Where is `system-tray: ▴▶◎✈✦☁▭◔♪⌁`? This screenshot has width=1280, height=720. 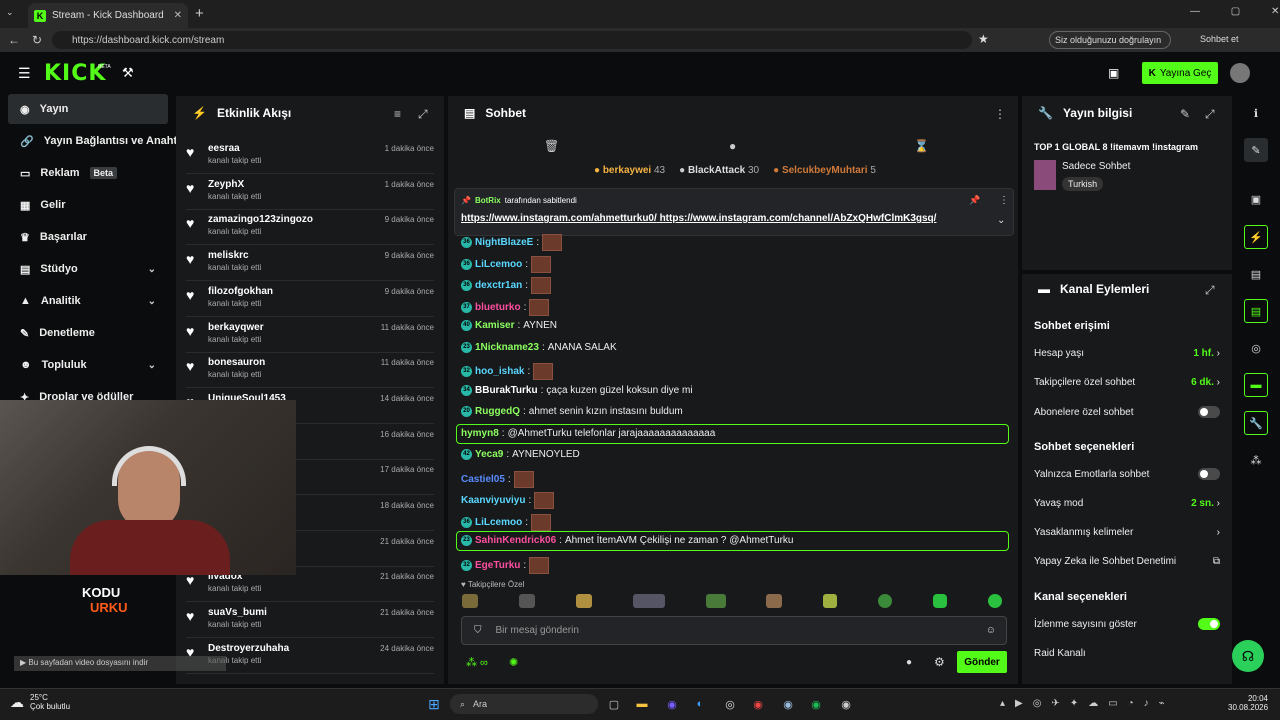 system-tray: ▴▶◎✈✦☁▭◔♪⌁ is located at coordinates (1087, 703).